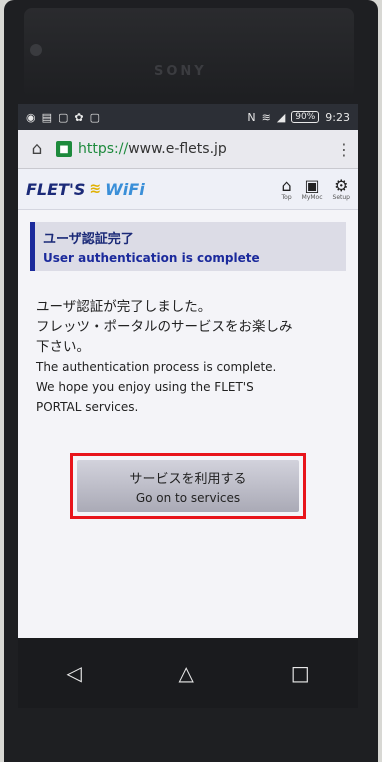 The height and width of the screenshot is (762, 382). What do you see at coordinates (188, 189) in the screenshot?
I see `site-header: FLET'S ≋ WiFi ⌂ Top ▣ MyMoc ⚙ Setup` at bounding box center [188, 189].